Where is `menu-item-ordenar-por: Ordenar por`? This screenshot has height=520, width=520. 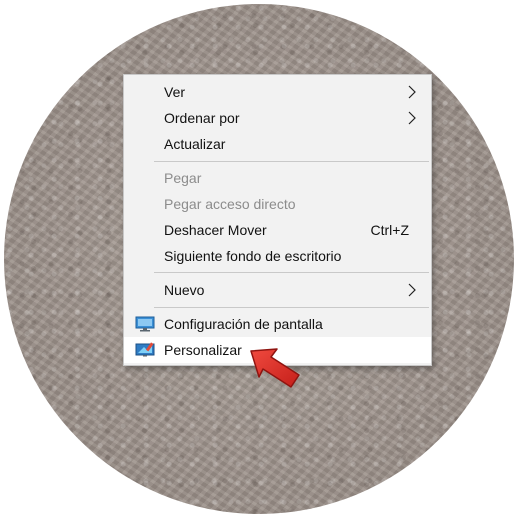 menu-item-ordenar-por: Ordenar por is located at coordinates (277, 118).